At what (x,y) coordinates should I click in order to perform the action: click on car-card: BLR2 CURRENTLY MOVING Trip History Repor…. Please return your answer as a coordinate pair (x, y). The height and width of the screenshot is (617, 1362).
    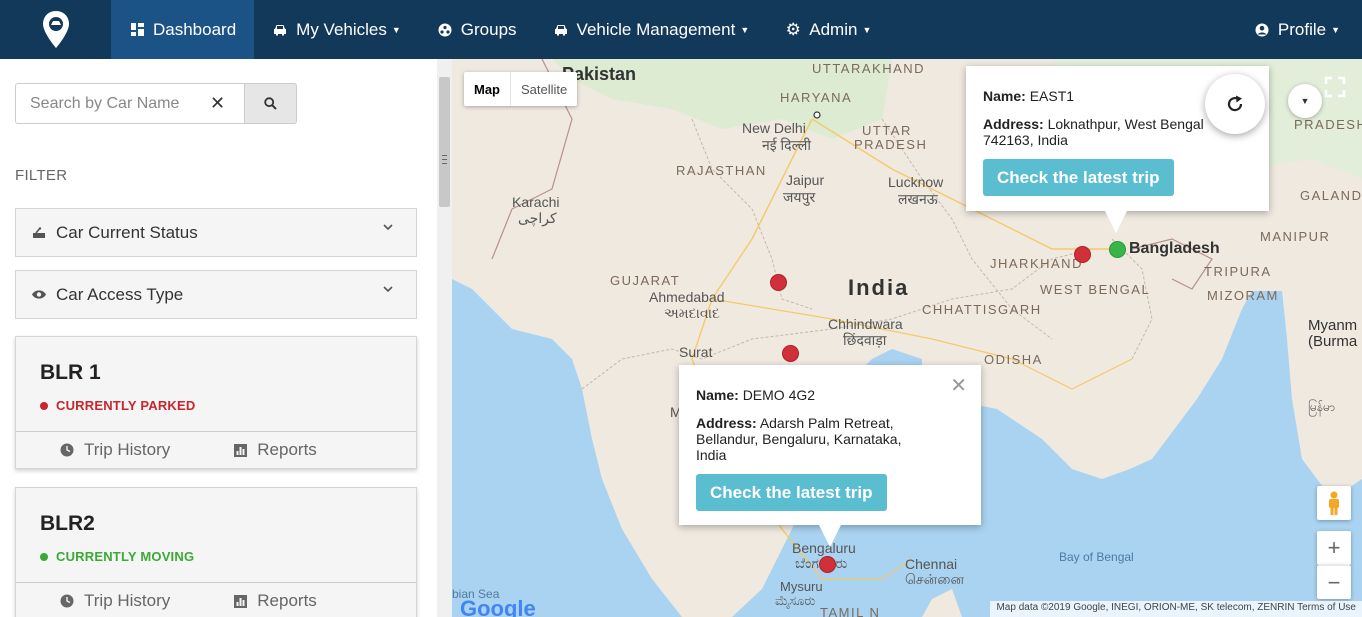
    Looking at the image, I should click on (216, 552).